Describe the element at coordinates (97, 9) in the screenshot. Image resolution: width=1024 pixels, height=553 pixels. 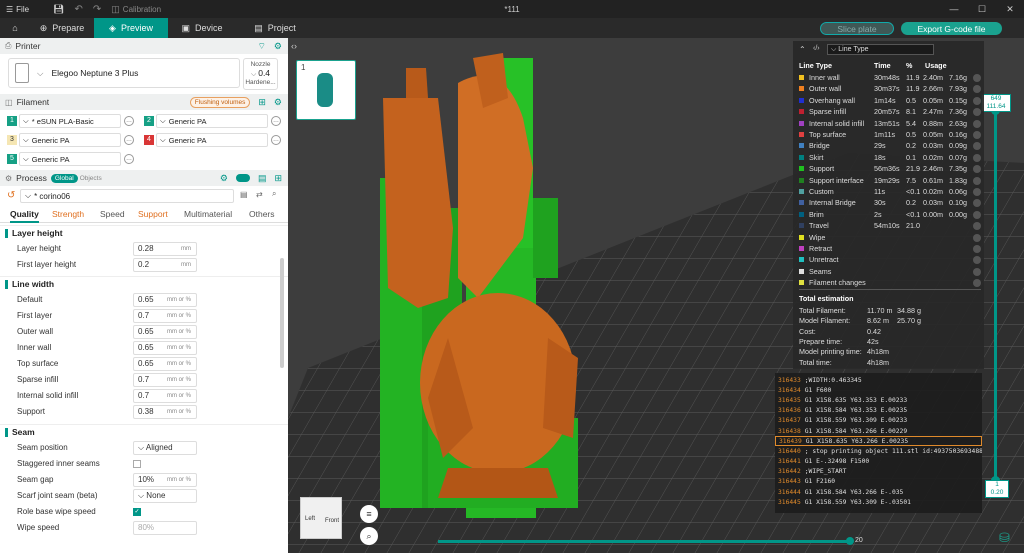
I see `redo-icon: ↷` at that location.